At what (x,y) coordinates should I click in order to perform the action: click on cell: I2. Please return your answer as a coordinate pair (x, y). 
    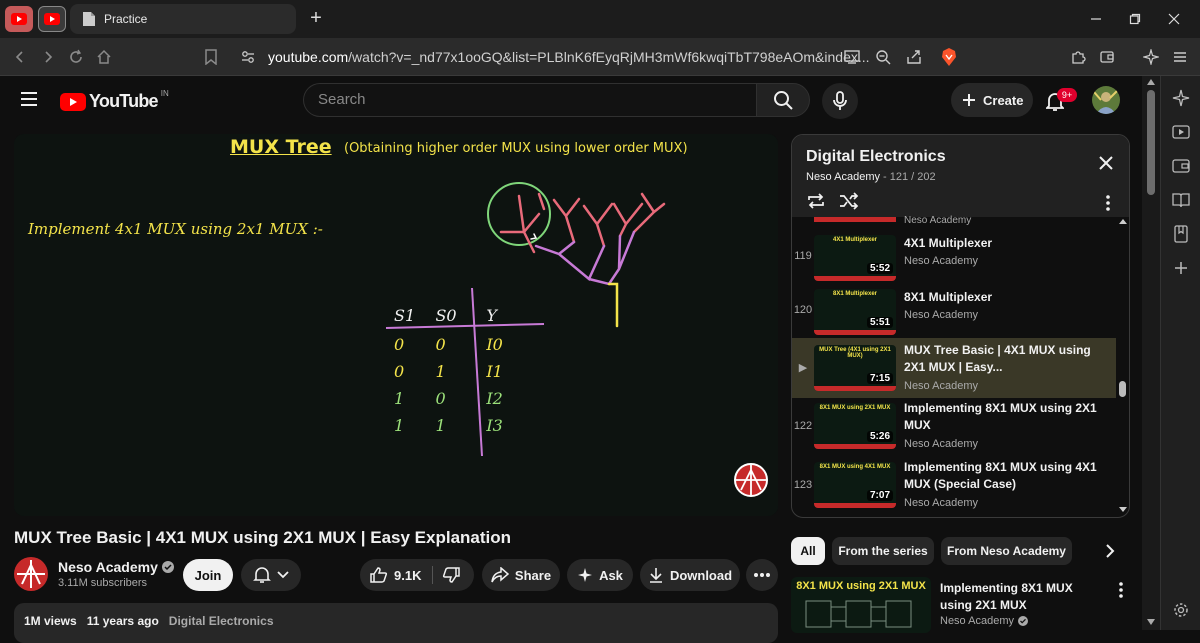
    Looking at the image, I should click on (494, 398).